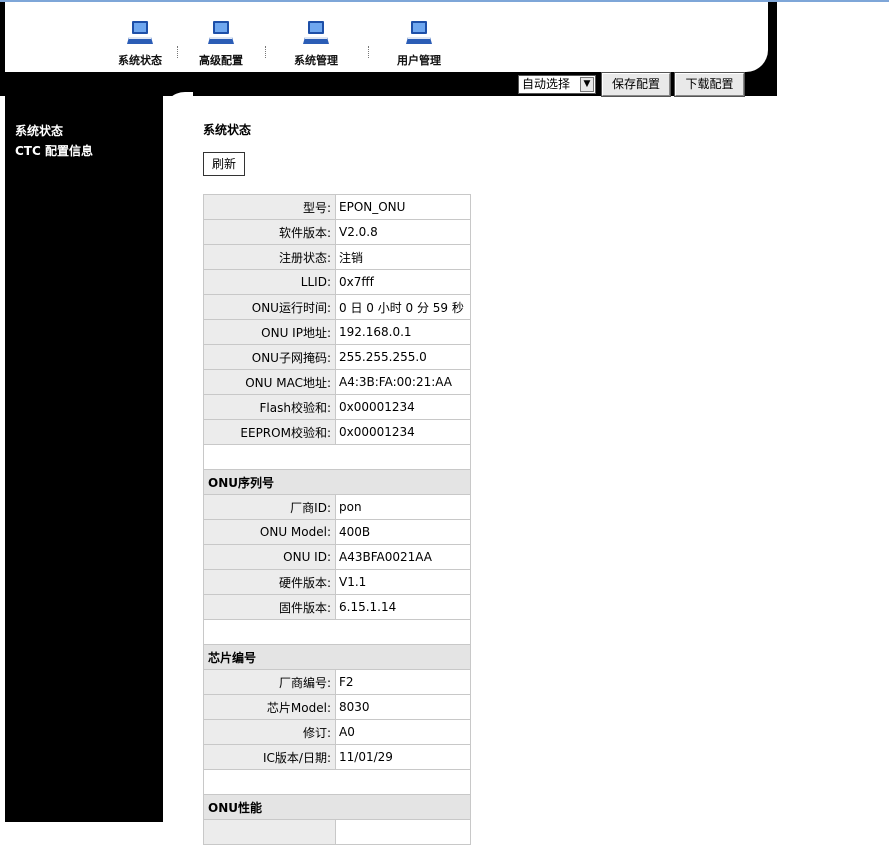 The image size is (889, 845). I want to click on main-nav: 系统状态 高级配置 系统管理 用户管理, so click(386, 37).